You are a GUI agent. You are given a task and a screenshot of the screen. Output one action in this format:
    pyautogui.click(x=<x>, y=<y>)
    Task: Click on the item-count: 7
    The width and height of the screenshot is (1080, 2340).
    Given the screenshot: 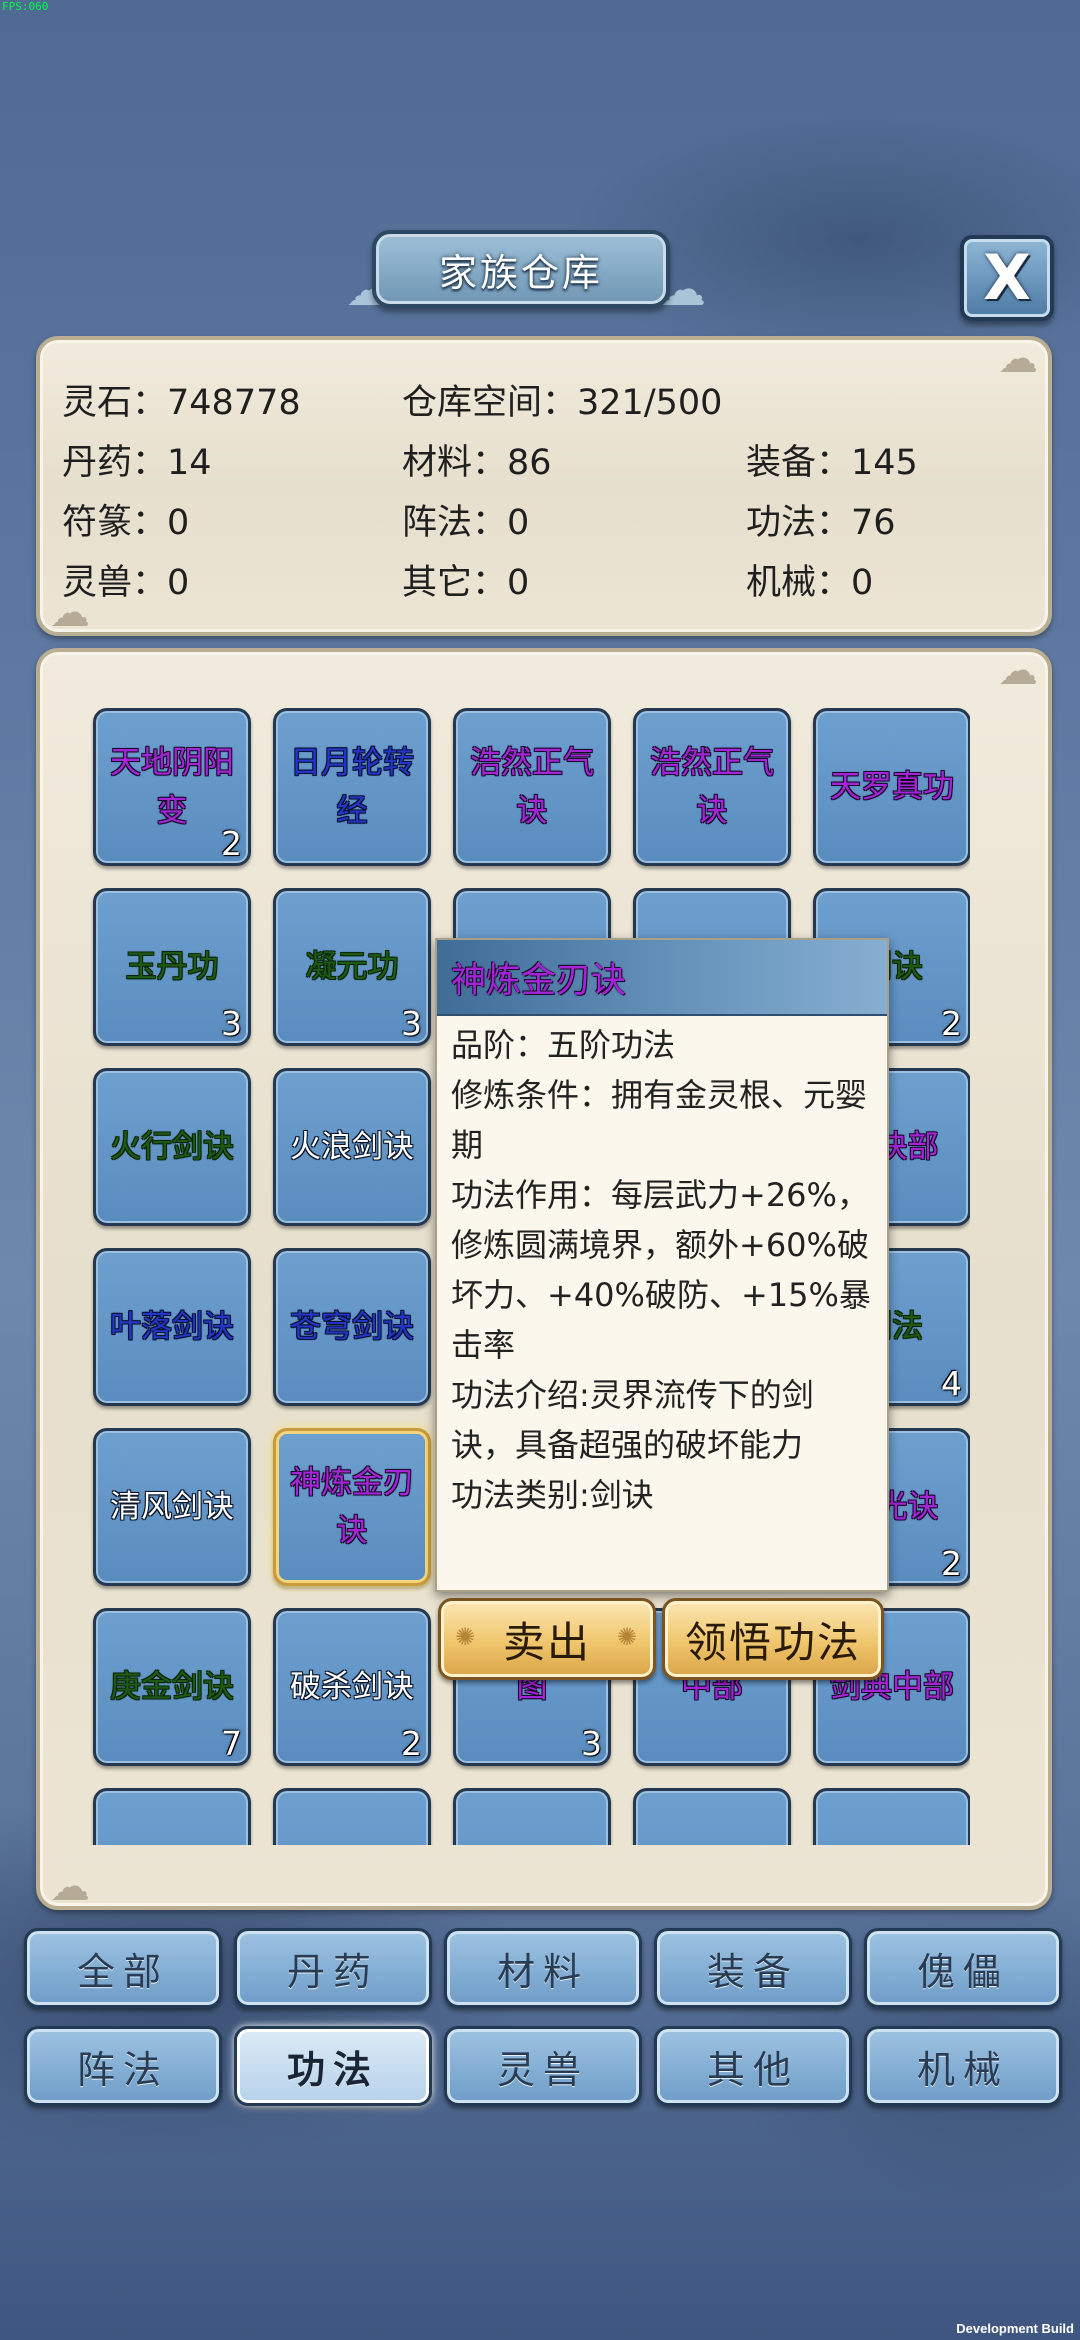 What is the action you would take?
    pyautogui.click(x=231, y=1743)
    